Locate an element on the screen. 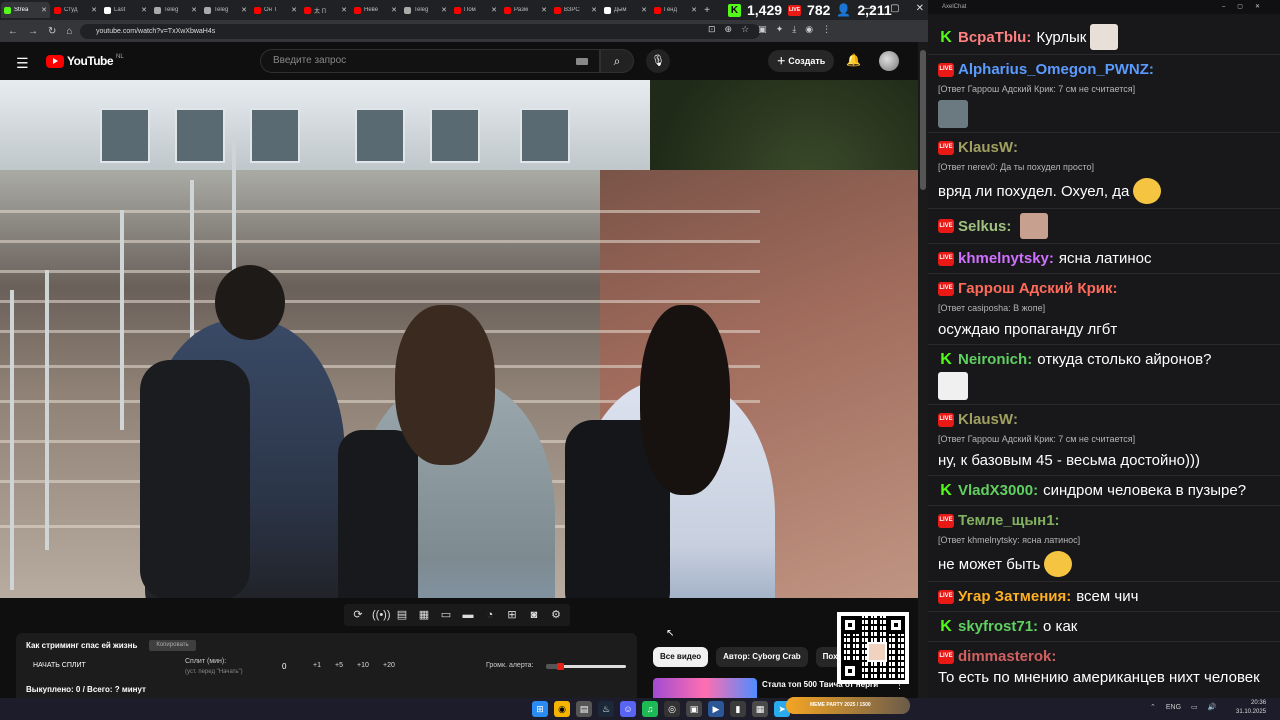 The image size is (1280, 720). chat-username: khmelnytsky is located at coordinates (1003, 258).